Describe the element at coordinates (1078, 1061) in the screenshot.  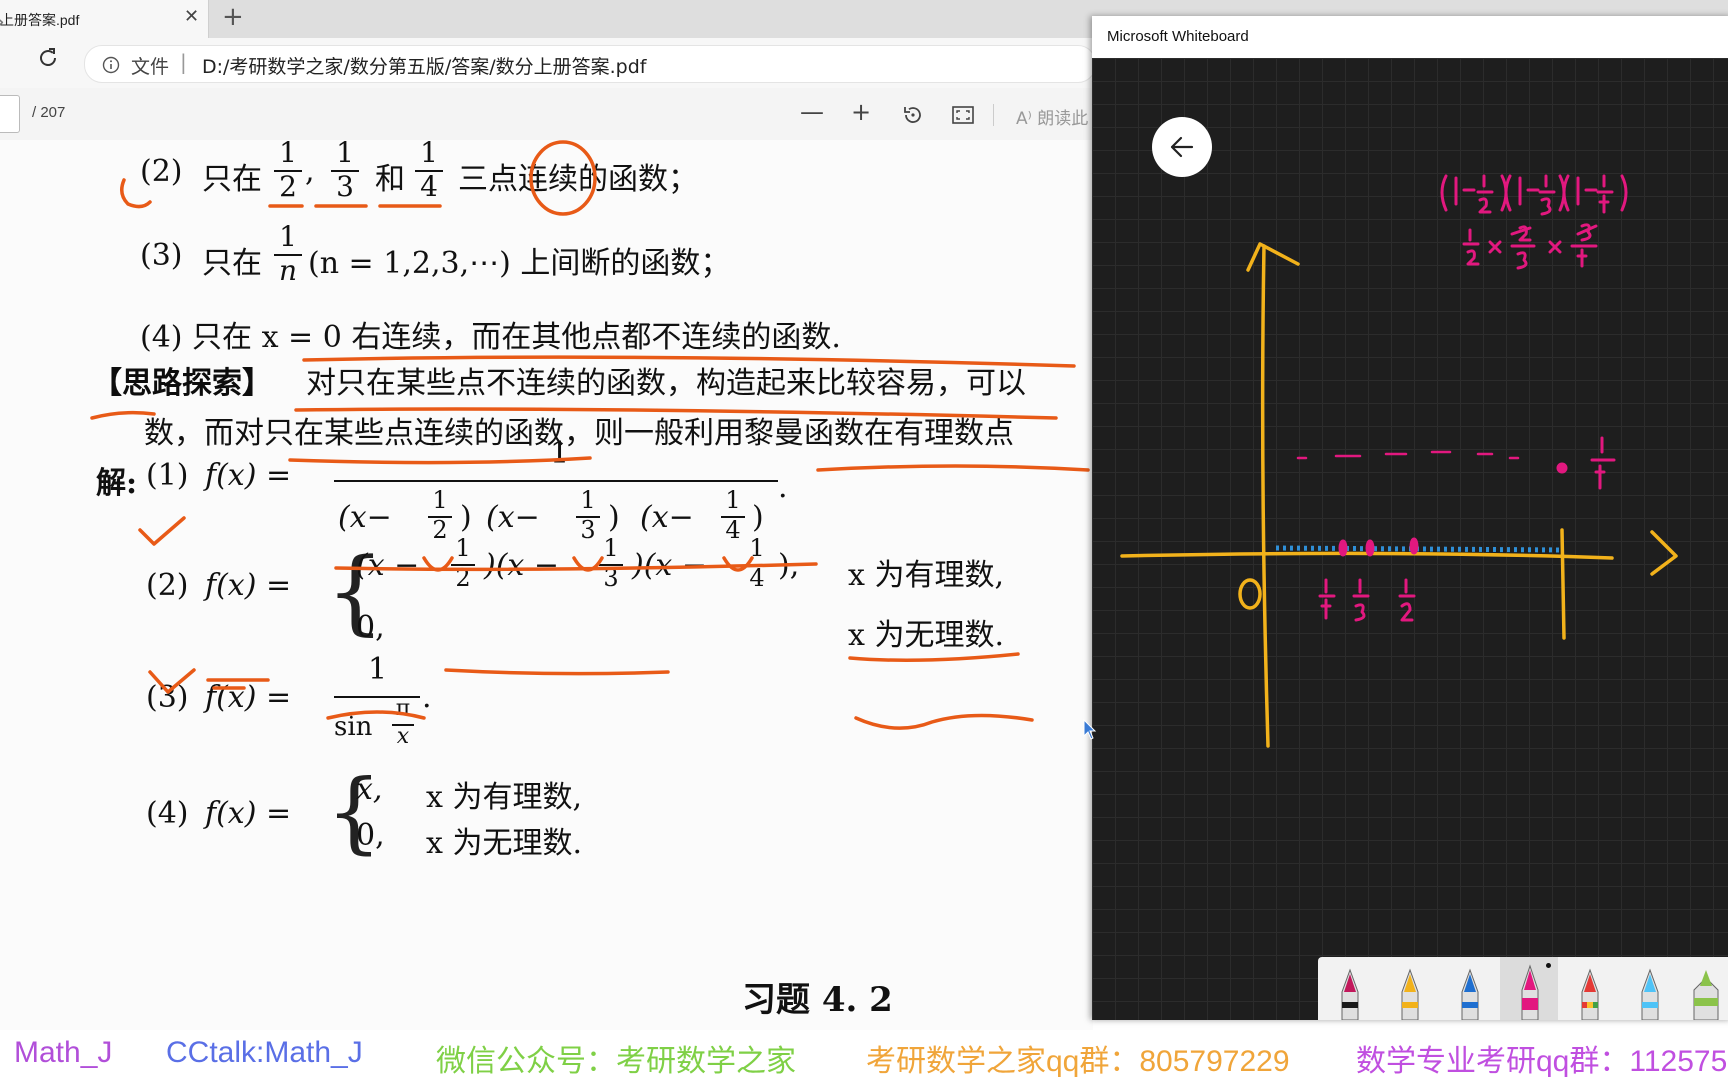
I see `watermark-text: 考研数学之家qq群：805797229` at that location.